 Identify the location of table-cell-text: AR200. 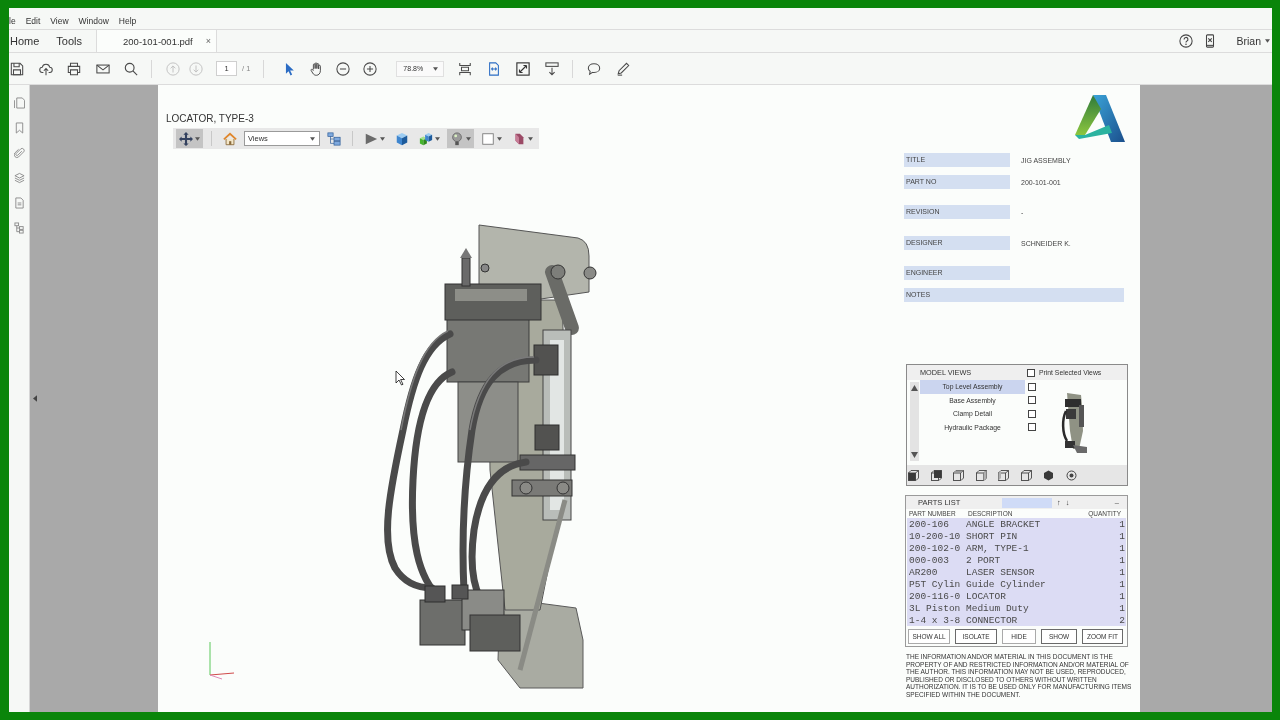
(924, 572).